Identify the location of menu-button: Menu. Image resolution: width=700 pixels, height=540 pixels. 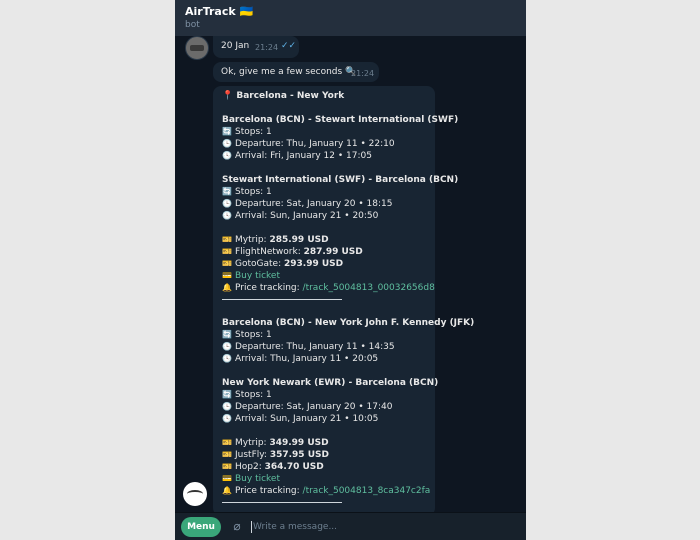
(201, 527).